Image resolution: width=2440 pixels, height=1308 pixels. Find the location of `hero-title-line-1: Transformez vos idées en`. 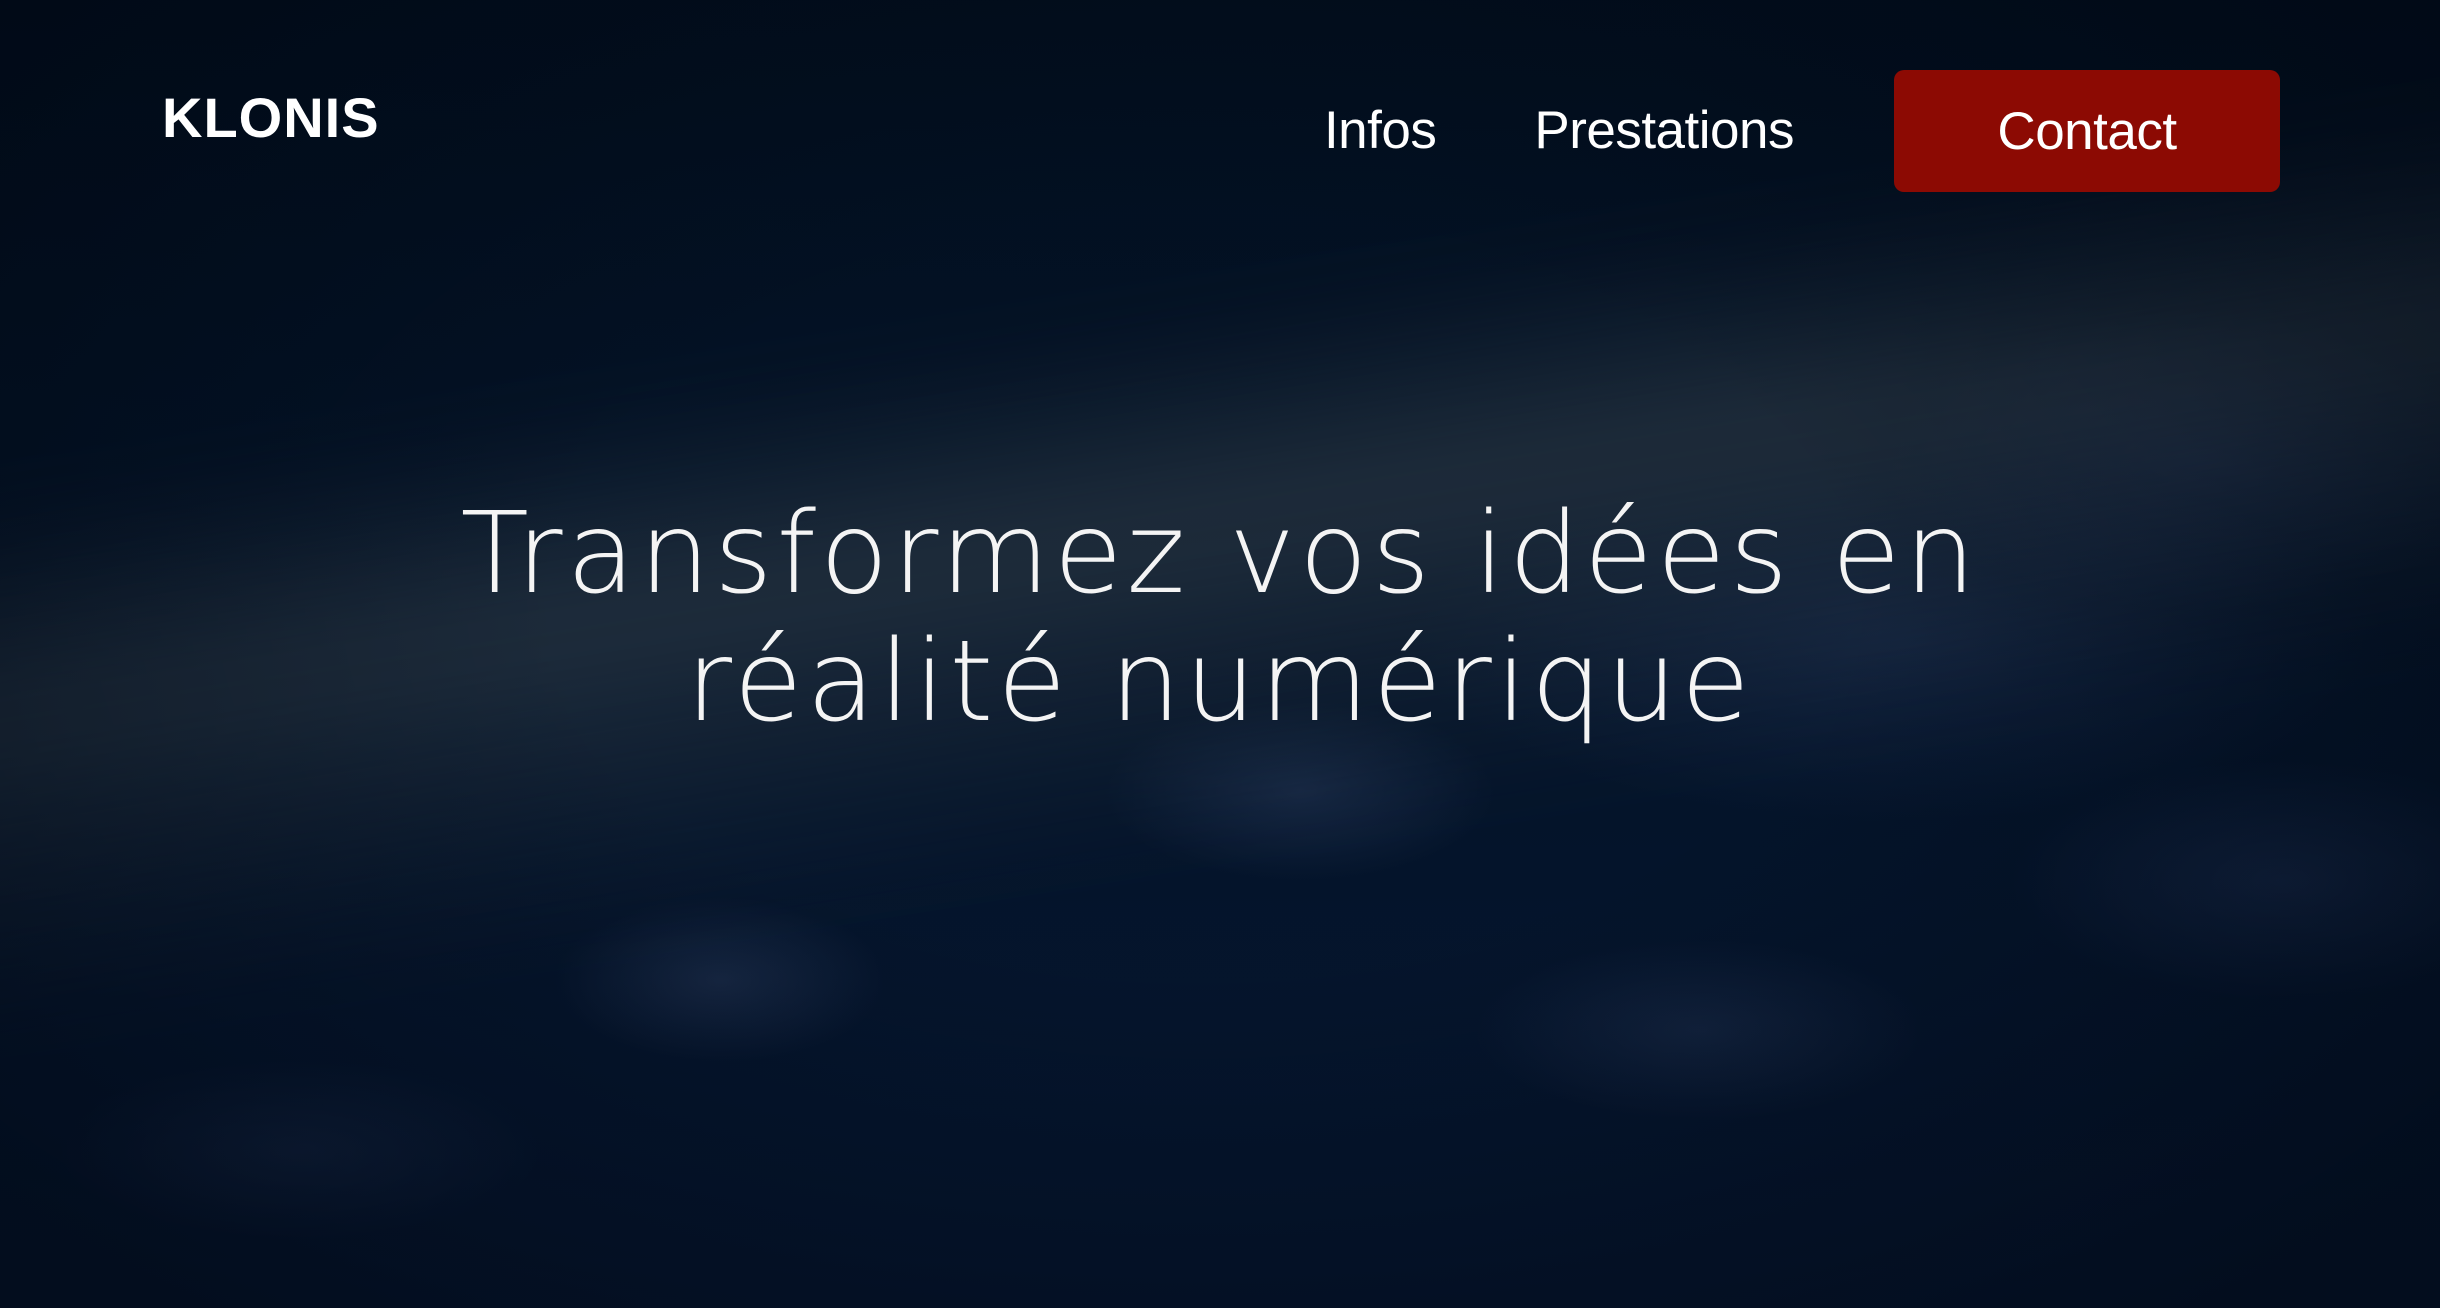

hero-title-line-1: Transformez vos idées en is located at coordinates (1220, 554).